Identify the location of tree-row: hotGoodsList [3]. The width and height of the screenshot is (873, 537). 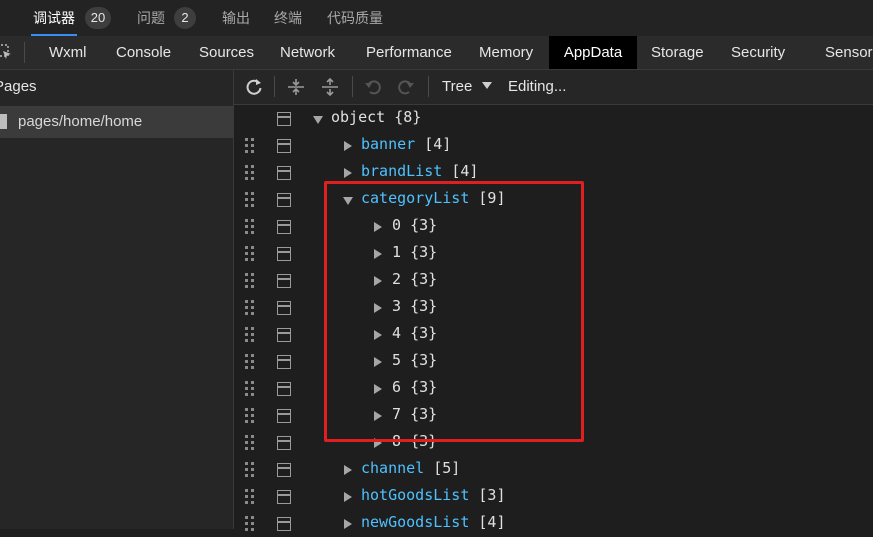
(553, 496).